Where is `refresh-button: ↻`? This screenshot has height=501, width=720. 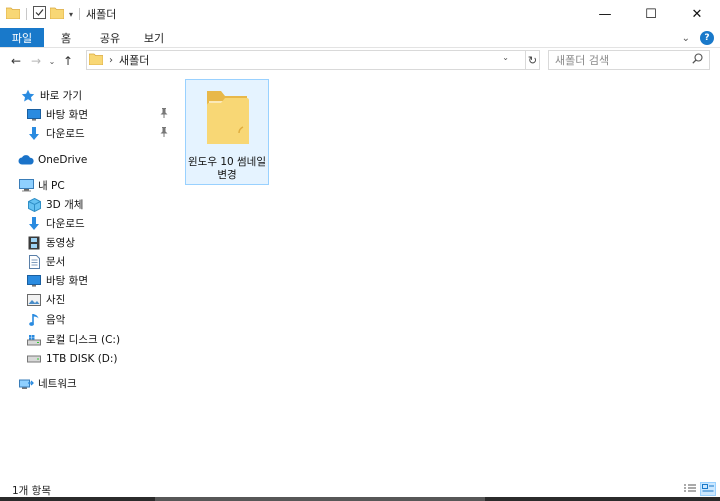
refresh-button: ↻ is located at coordinates (533, 60).